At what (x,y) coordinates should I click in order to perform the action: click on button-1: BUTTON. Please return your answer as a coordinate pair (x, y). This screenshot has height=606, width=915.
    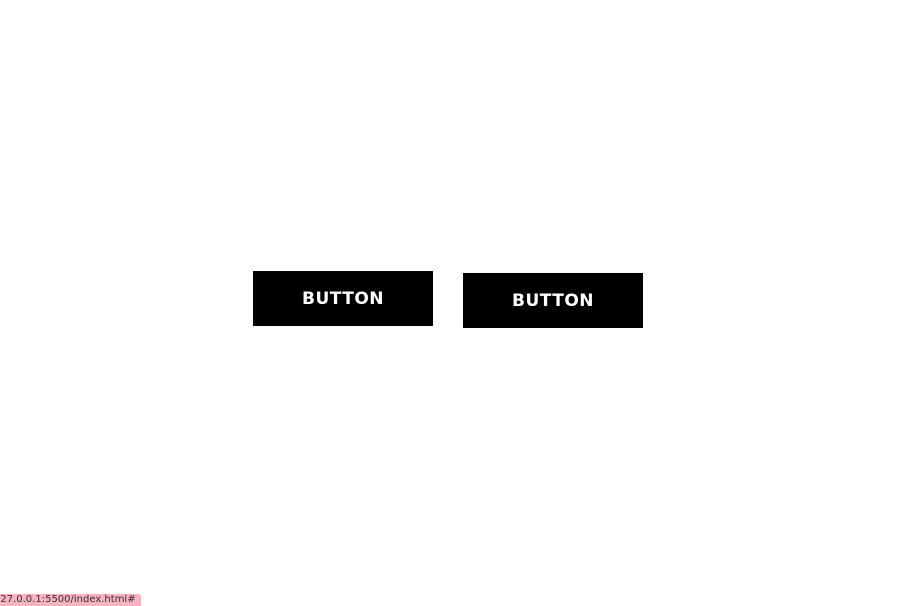
    Looking at the image, I should click on (343, 298).